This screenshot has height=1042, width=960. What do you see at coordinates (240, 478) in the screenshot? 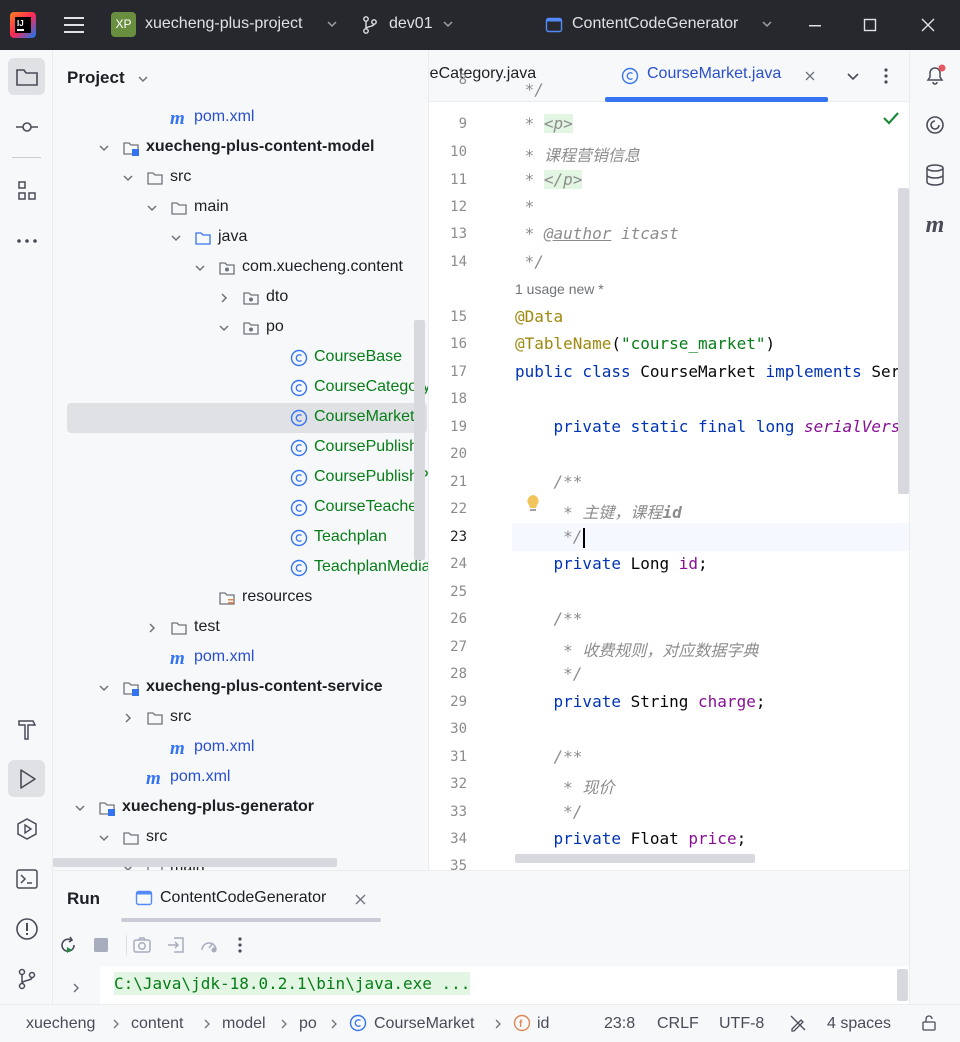
I see `tree-class: CoursePublishPre` at bounding box center [240, 478].